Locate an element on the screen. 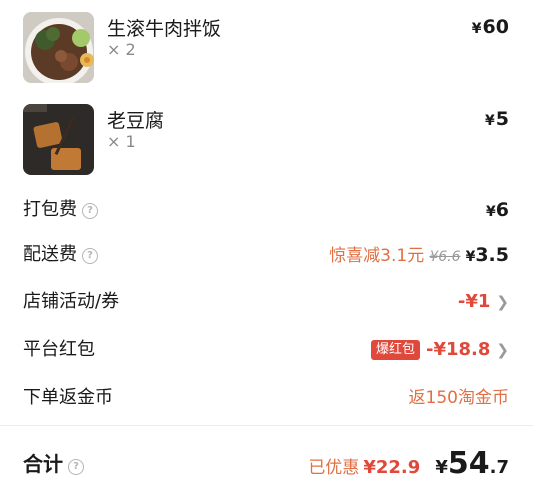 The width and height of the screenshot is (533, 500). item-quantity: × 2 is located at coordinates (121, 49).